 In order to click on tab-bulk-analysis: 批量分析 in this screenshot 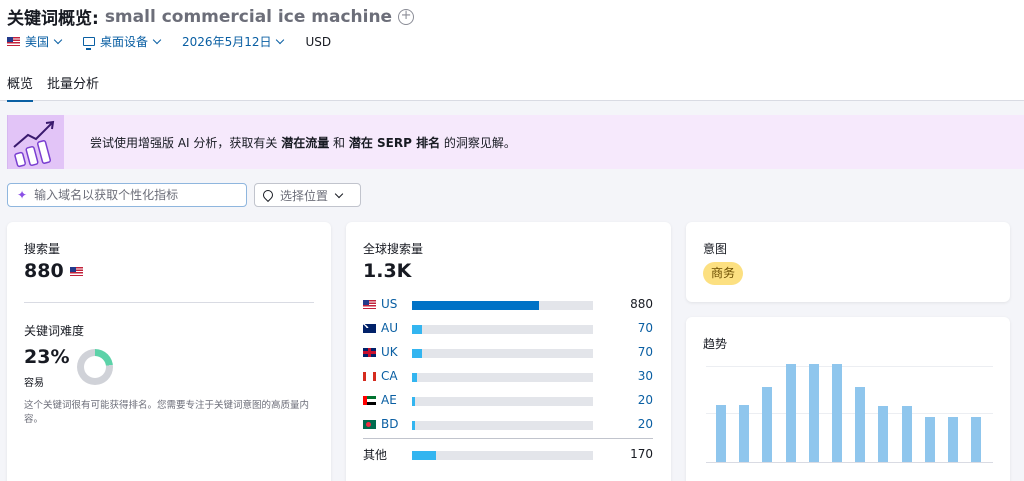, I will do `click(73, 87)`.